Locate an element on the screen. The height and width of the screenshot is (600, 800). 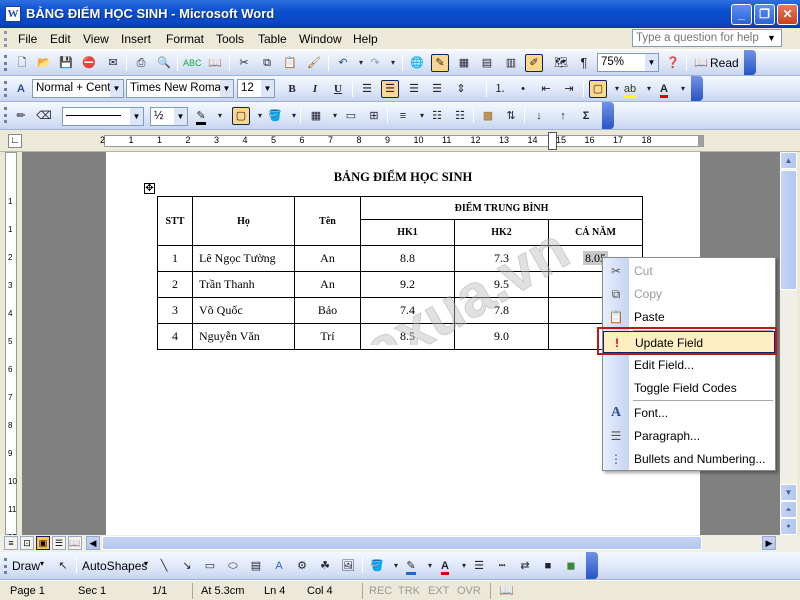
redo-dropdown-icon: ▾ is located at coordinates (393, 63).